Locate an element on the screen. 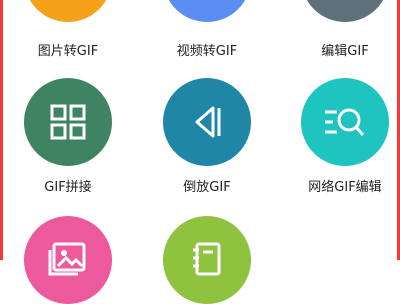  tool-label: 编辑GIF is located at coordinates (345, 51).